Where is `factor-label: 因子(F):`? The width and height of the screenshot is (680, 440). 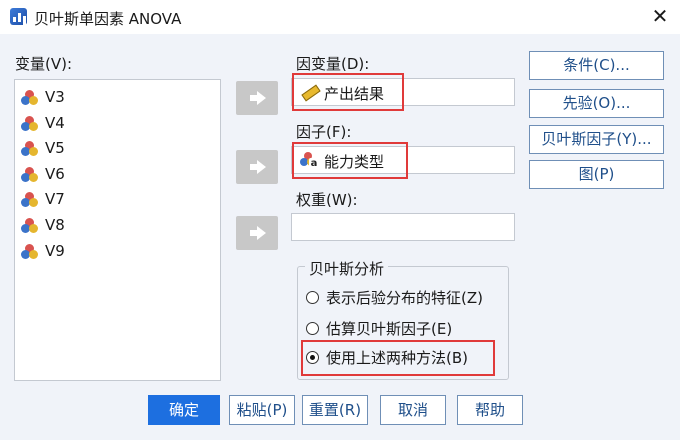 factor-label: 因子(F): is located at coordinates (324, 132).